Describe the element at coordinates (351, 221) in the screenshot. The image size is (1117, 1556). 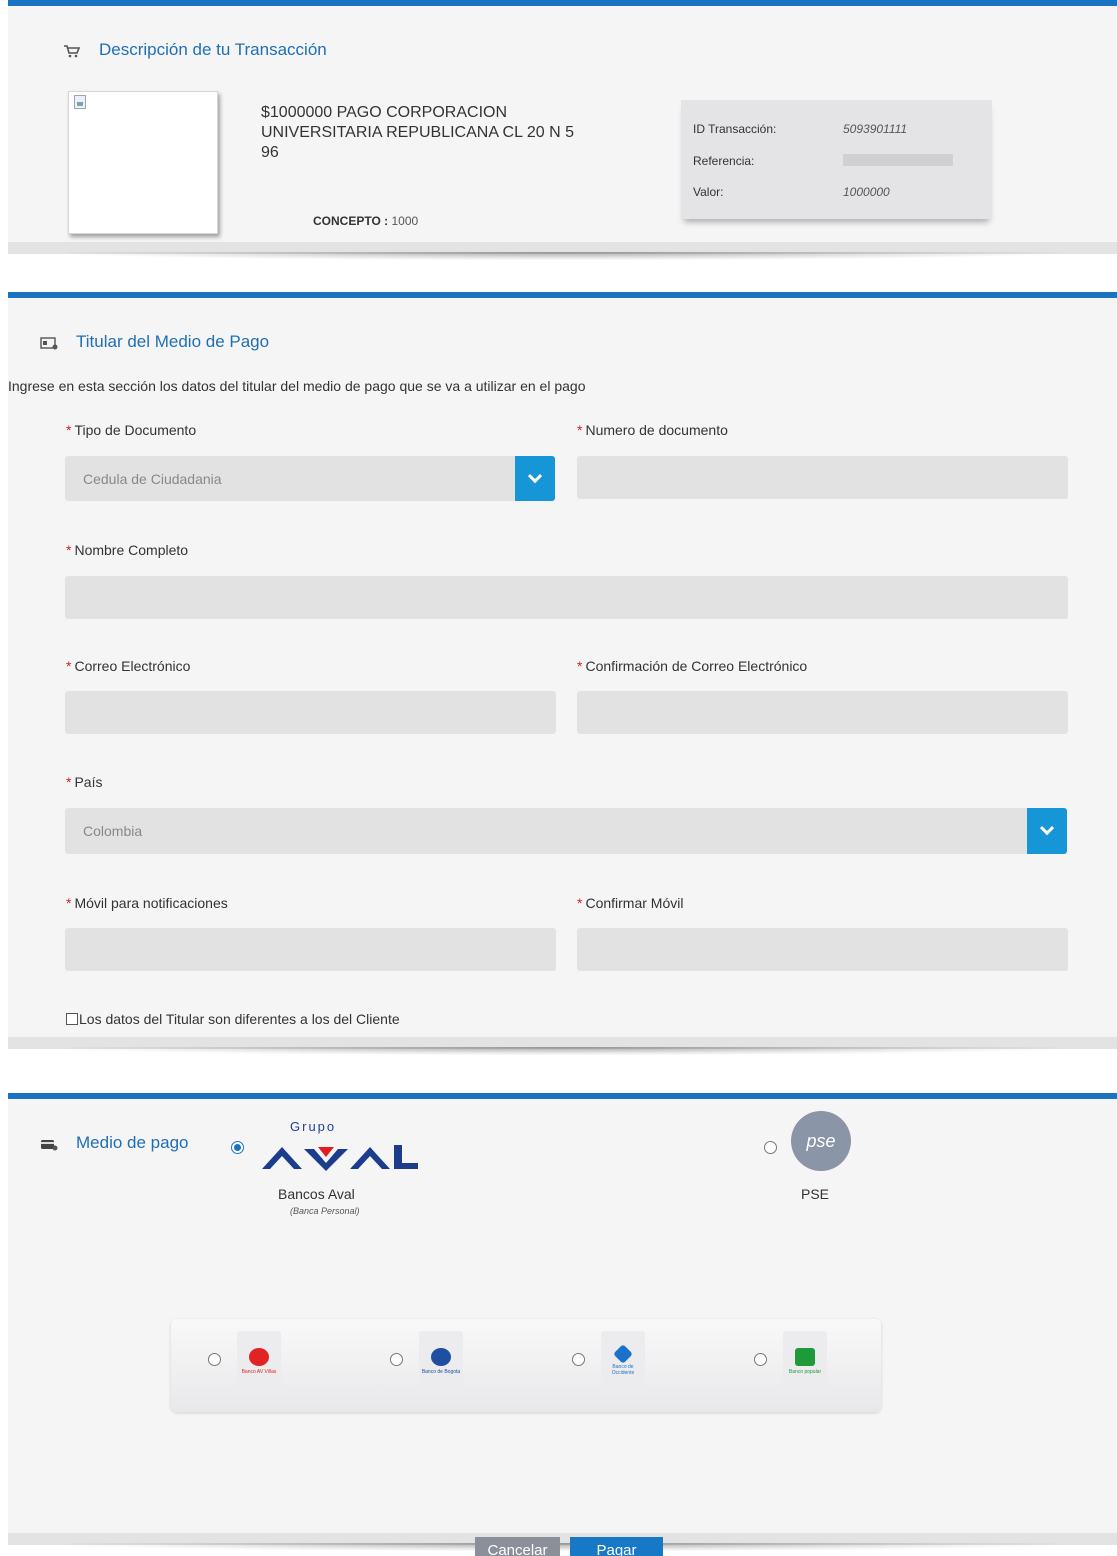
I see `concept-label: CONCEPTO :` at that location.